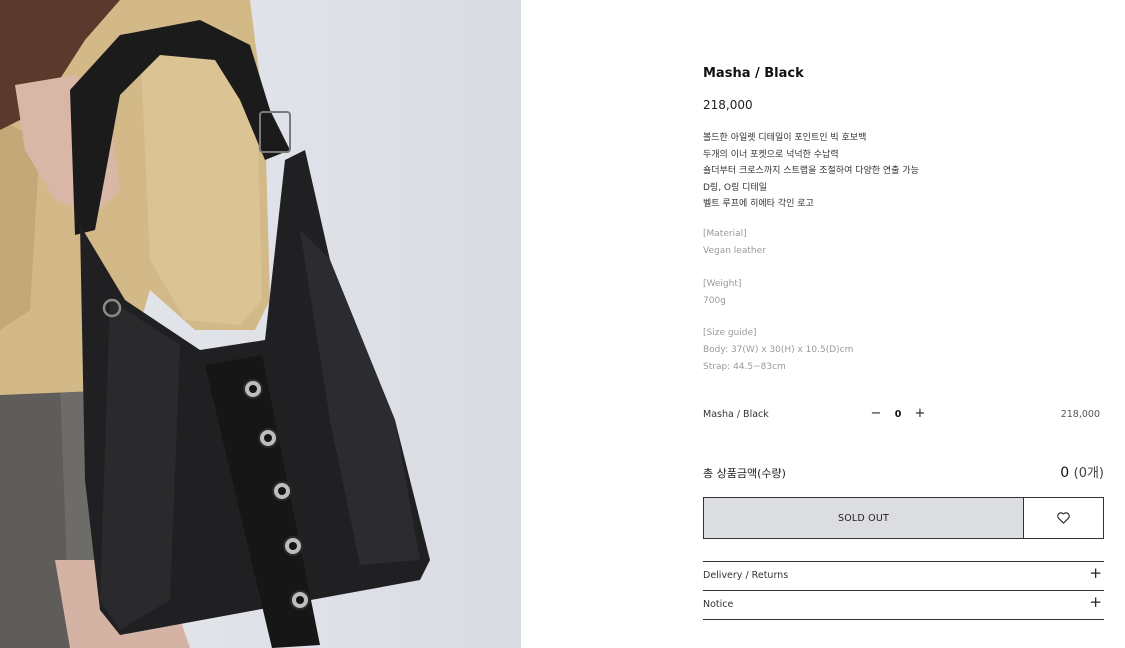 This screenshot has height=648, width=1125. Describe the element at coordinates (718, 604) in the screenshot. I see `accordion-label: Notice` at that location.